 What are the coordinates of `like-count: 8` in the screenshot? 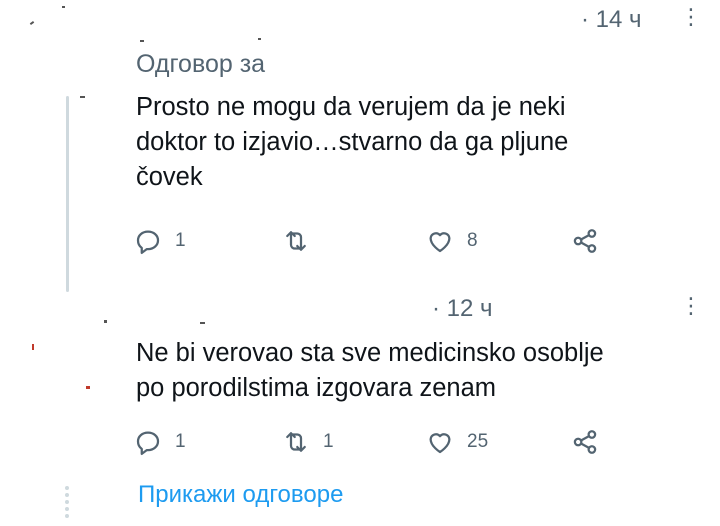 It's located at (472, 240).